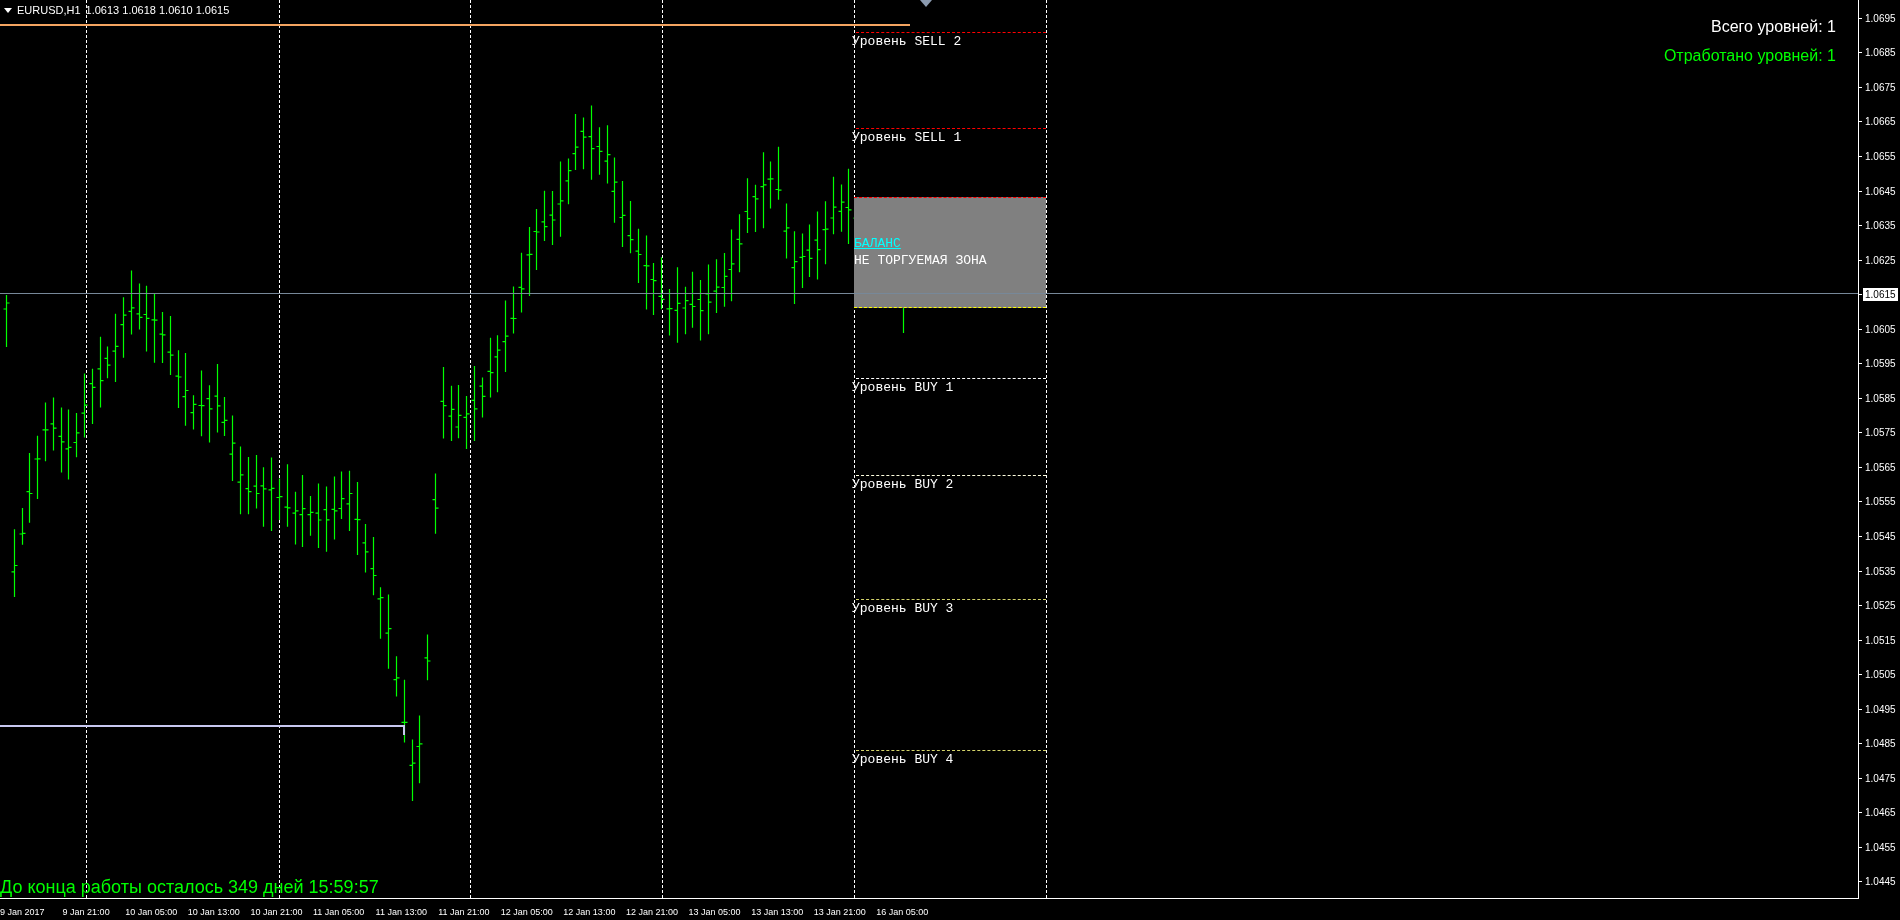 This screenshot has height=920, width=1900. Describe the element at coordinates (213, 911) in the screenshot. I see `time-label: 10 Jan 13:00` at that location.